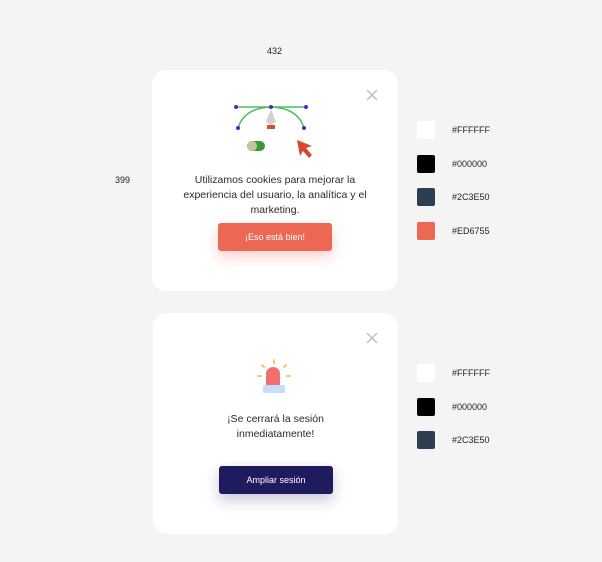  I want to click on height-label: 399, so click(123, 180).